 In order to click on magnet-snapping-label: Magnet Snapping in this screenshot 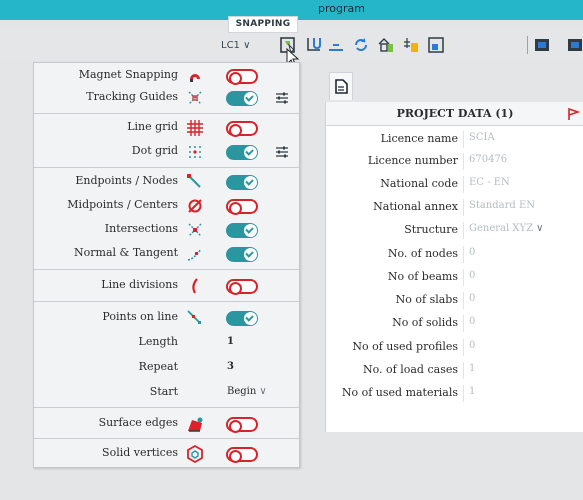, I will do `click(128, 74)`.